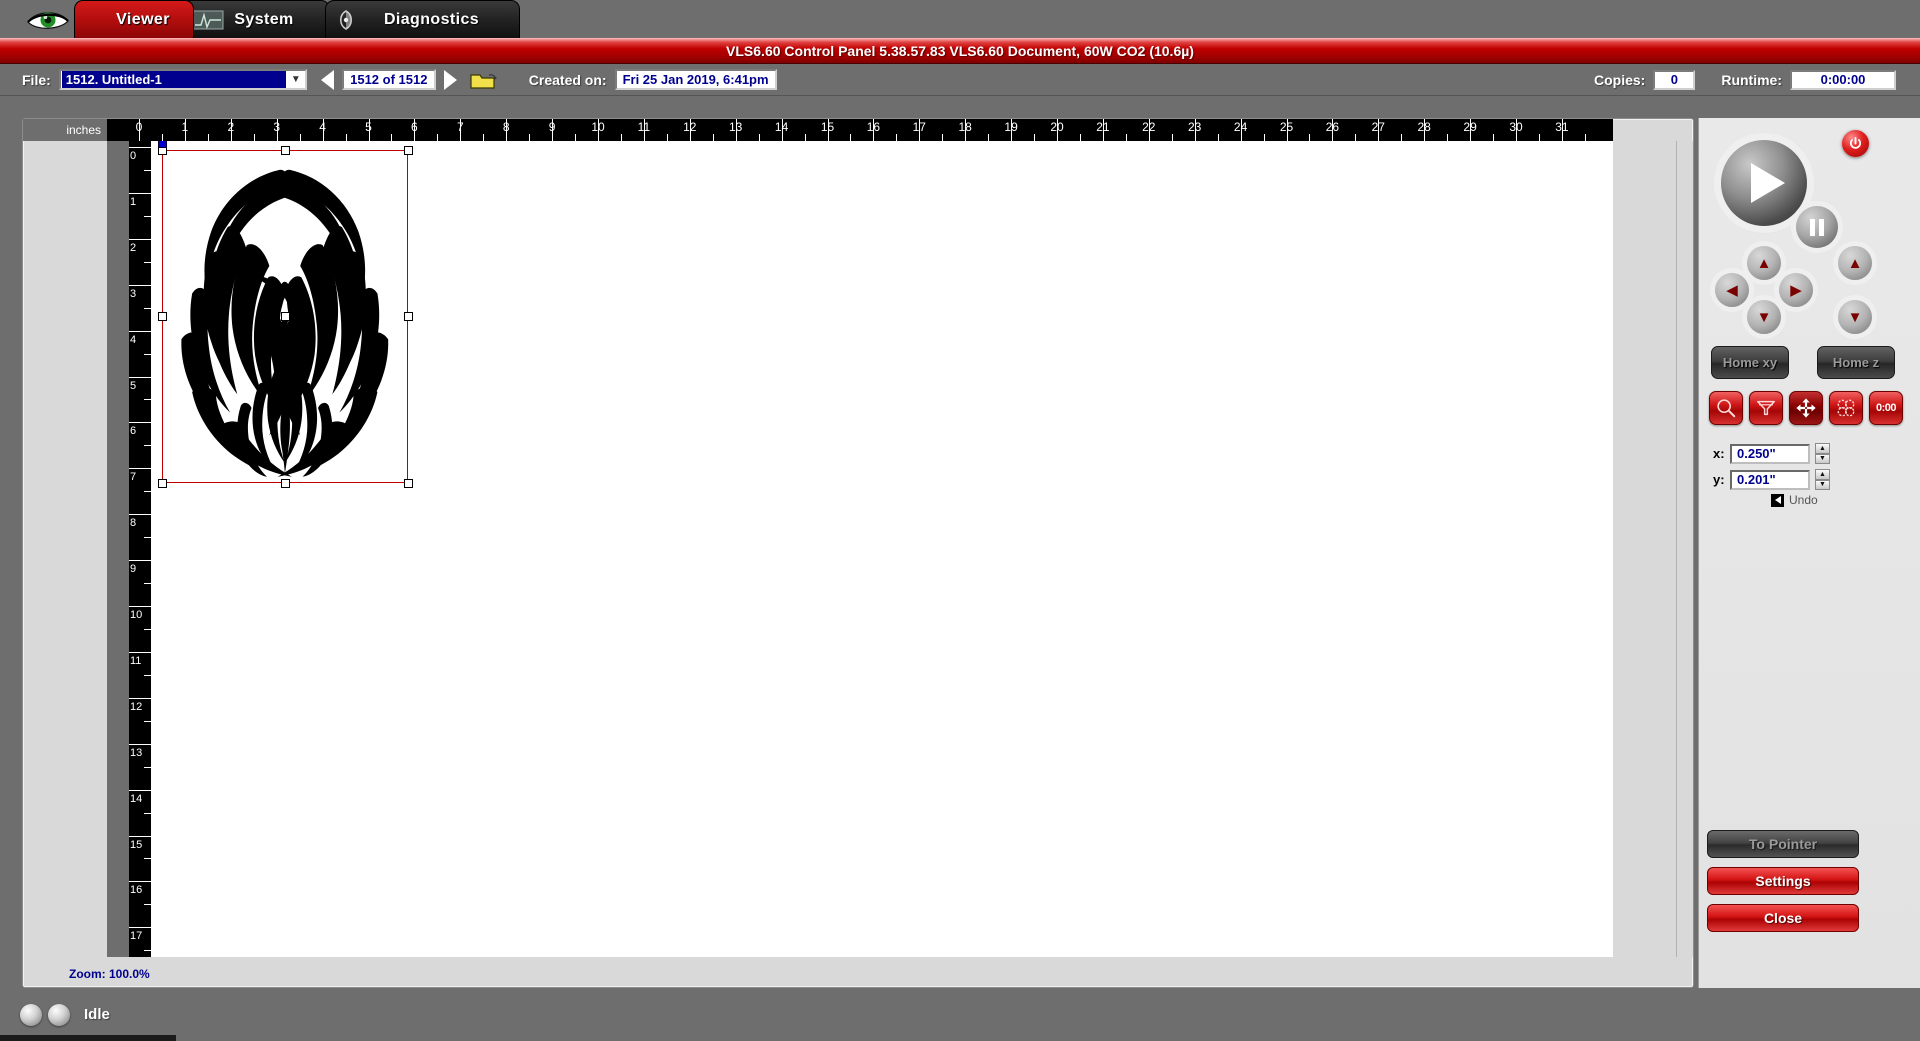  What do you see at coordinates (346, 20) in the screenshot?
I see `gauge-icon` at bounding box center [346, 20].